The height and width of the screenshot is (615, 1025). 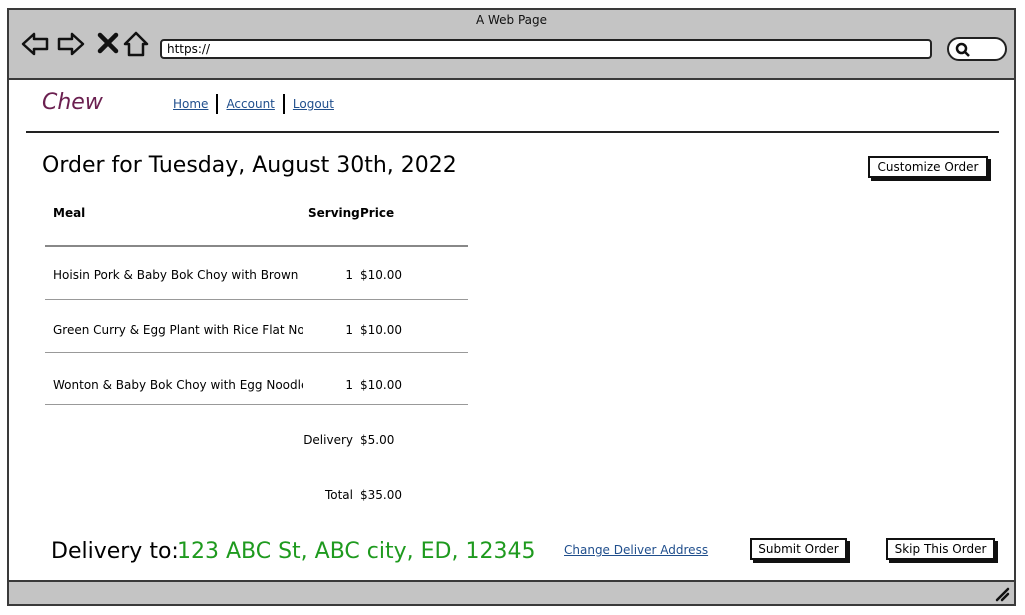 What do you see at coordinates (136, 44) in the screenshot?
I see `home-icon` at bounding box center [136, 44].